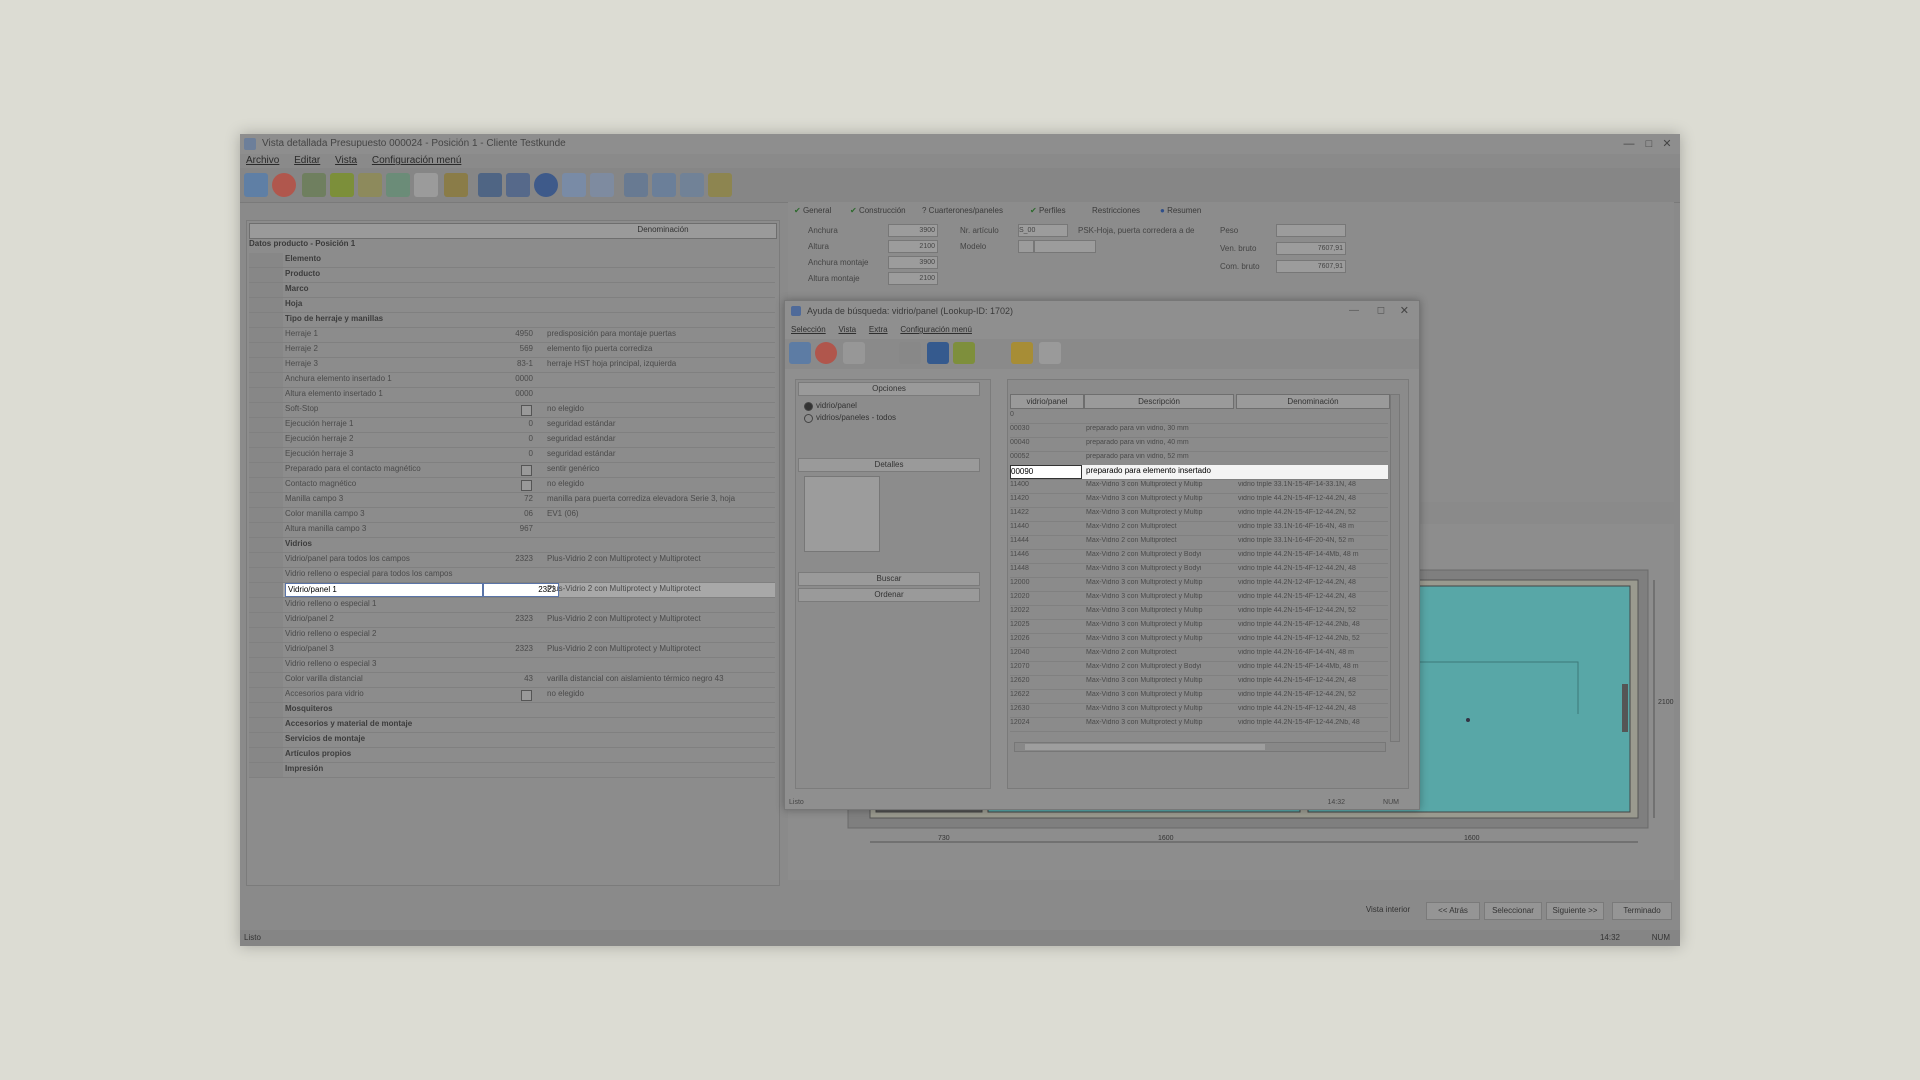 This screenshot has height=1080, width=1920. What do you see at coordinates (512, 740) in the screenshot?
I see `group-row: Servicios de montaje` at bounding box center [512, 740].